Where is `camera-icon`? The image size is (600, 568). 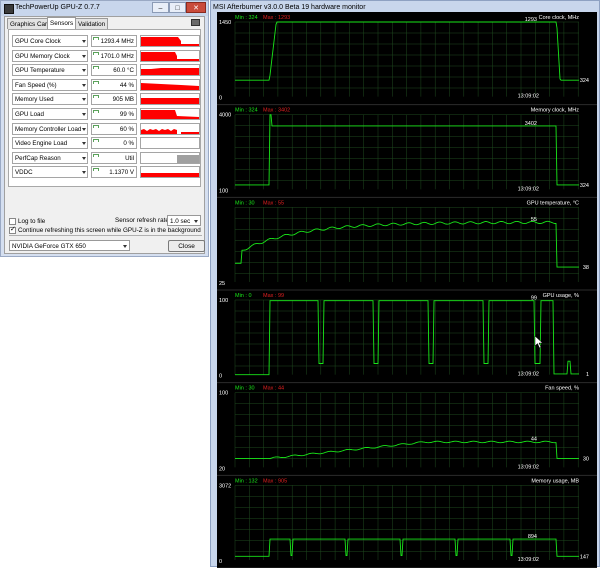
camera-icon is located at coordinates (195, 22).